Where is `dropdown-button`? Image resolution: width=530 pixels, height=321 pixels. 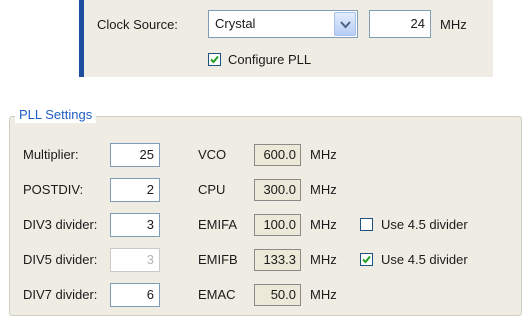 dropdown-button is located at coordinates (345, 24).